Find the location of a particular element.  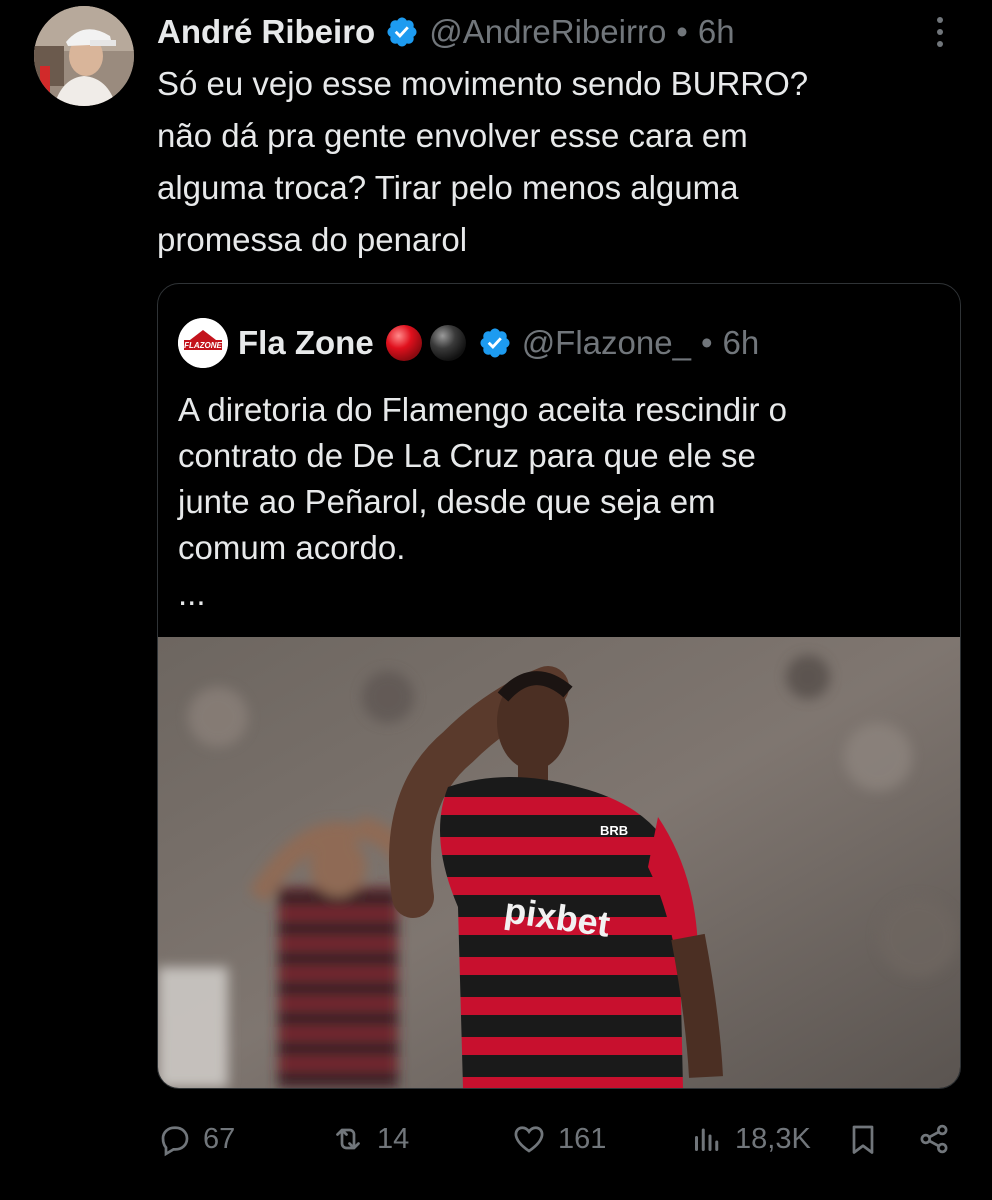

reply-icon is located at coordinates (175, 1141).